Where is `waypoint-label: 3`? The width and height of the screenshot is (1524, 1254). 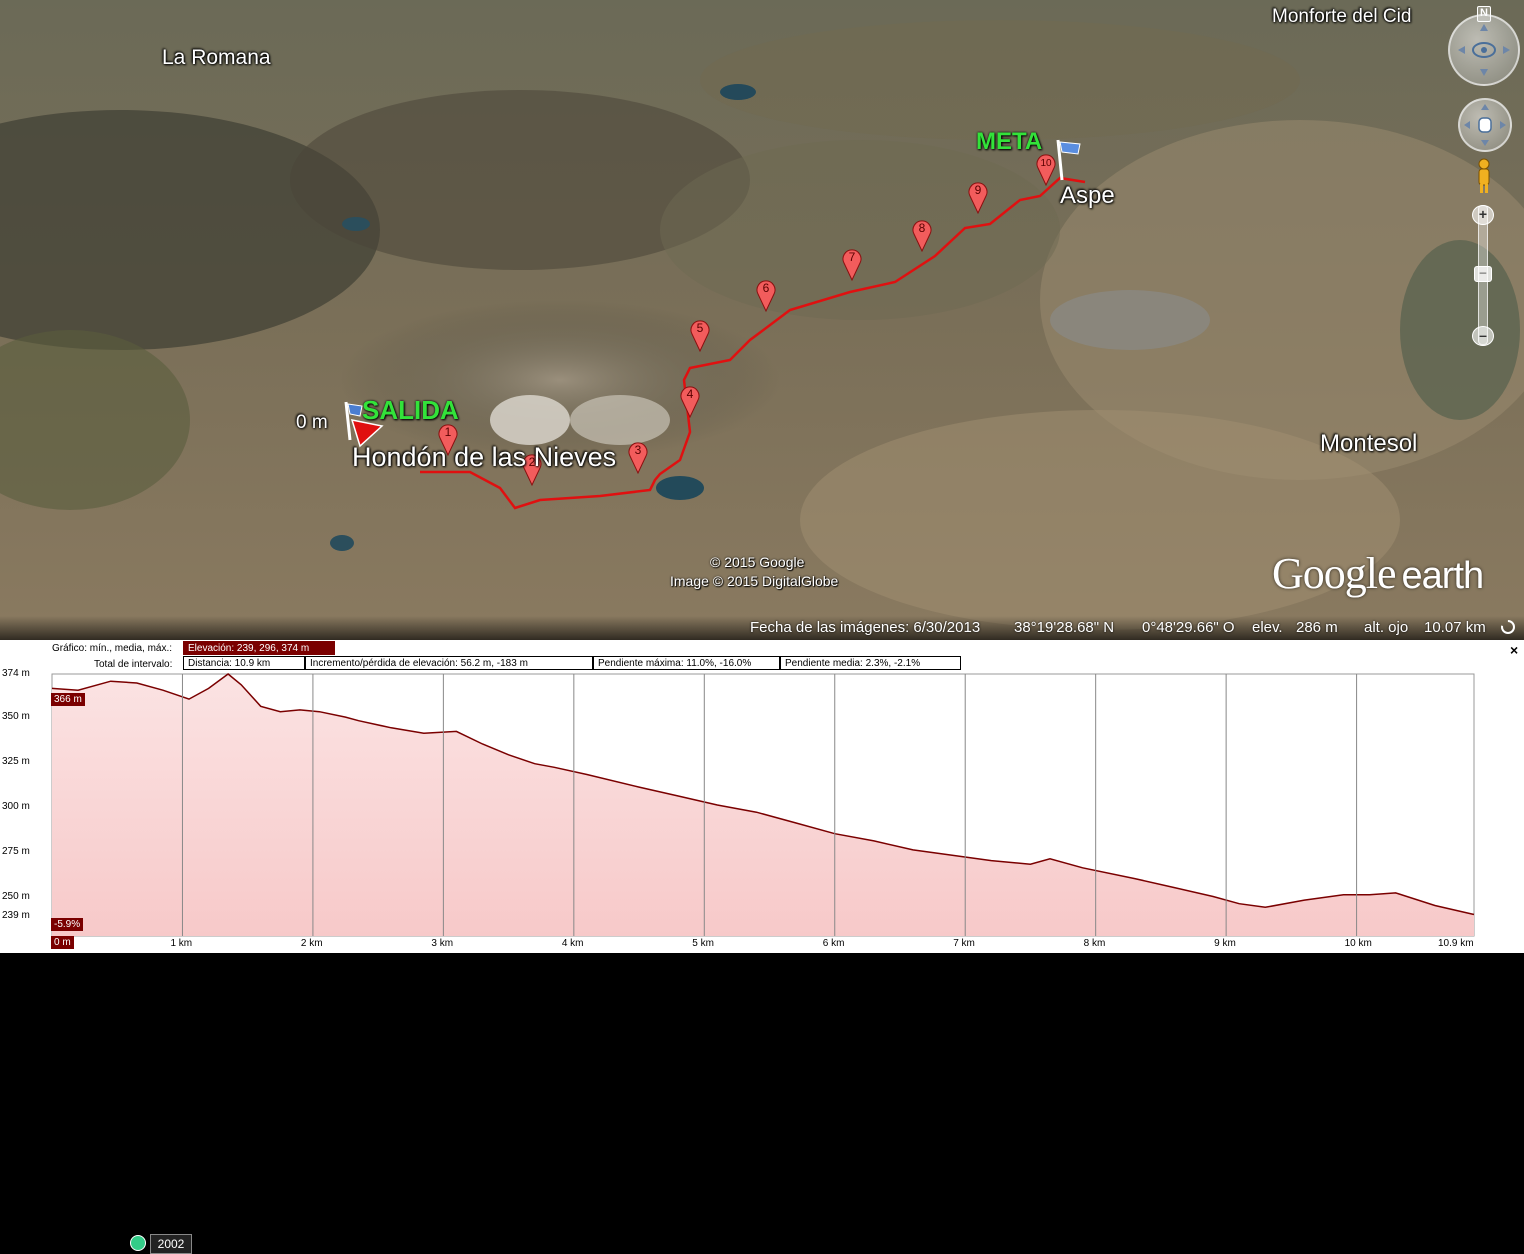
waypoint-label: 3 is located at coordinates (638, 450).